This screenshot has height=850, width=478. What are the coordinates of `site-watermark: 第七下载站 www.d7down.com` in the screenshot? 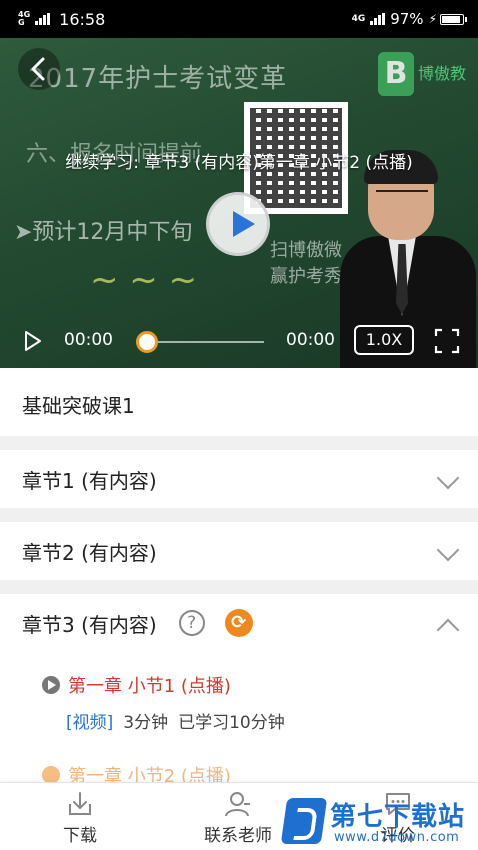 It's located at (377, 822).